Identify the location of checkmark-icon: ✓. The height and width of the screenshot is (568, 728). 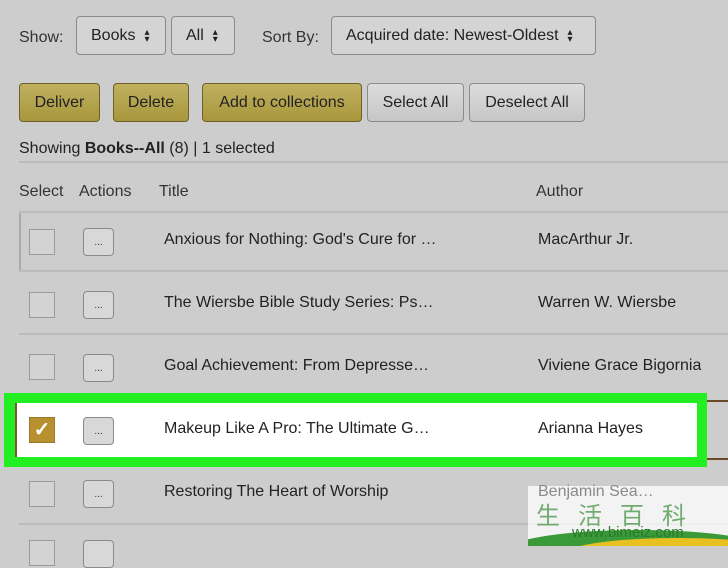
(42, 430).